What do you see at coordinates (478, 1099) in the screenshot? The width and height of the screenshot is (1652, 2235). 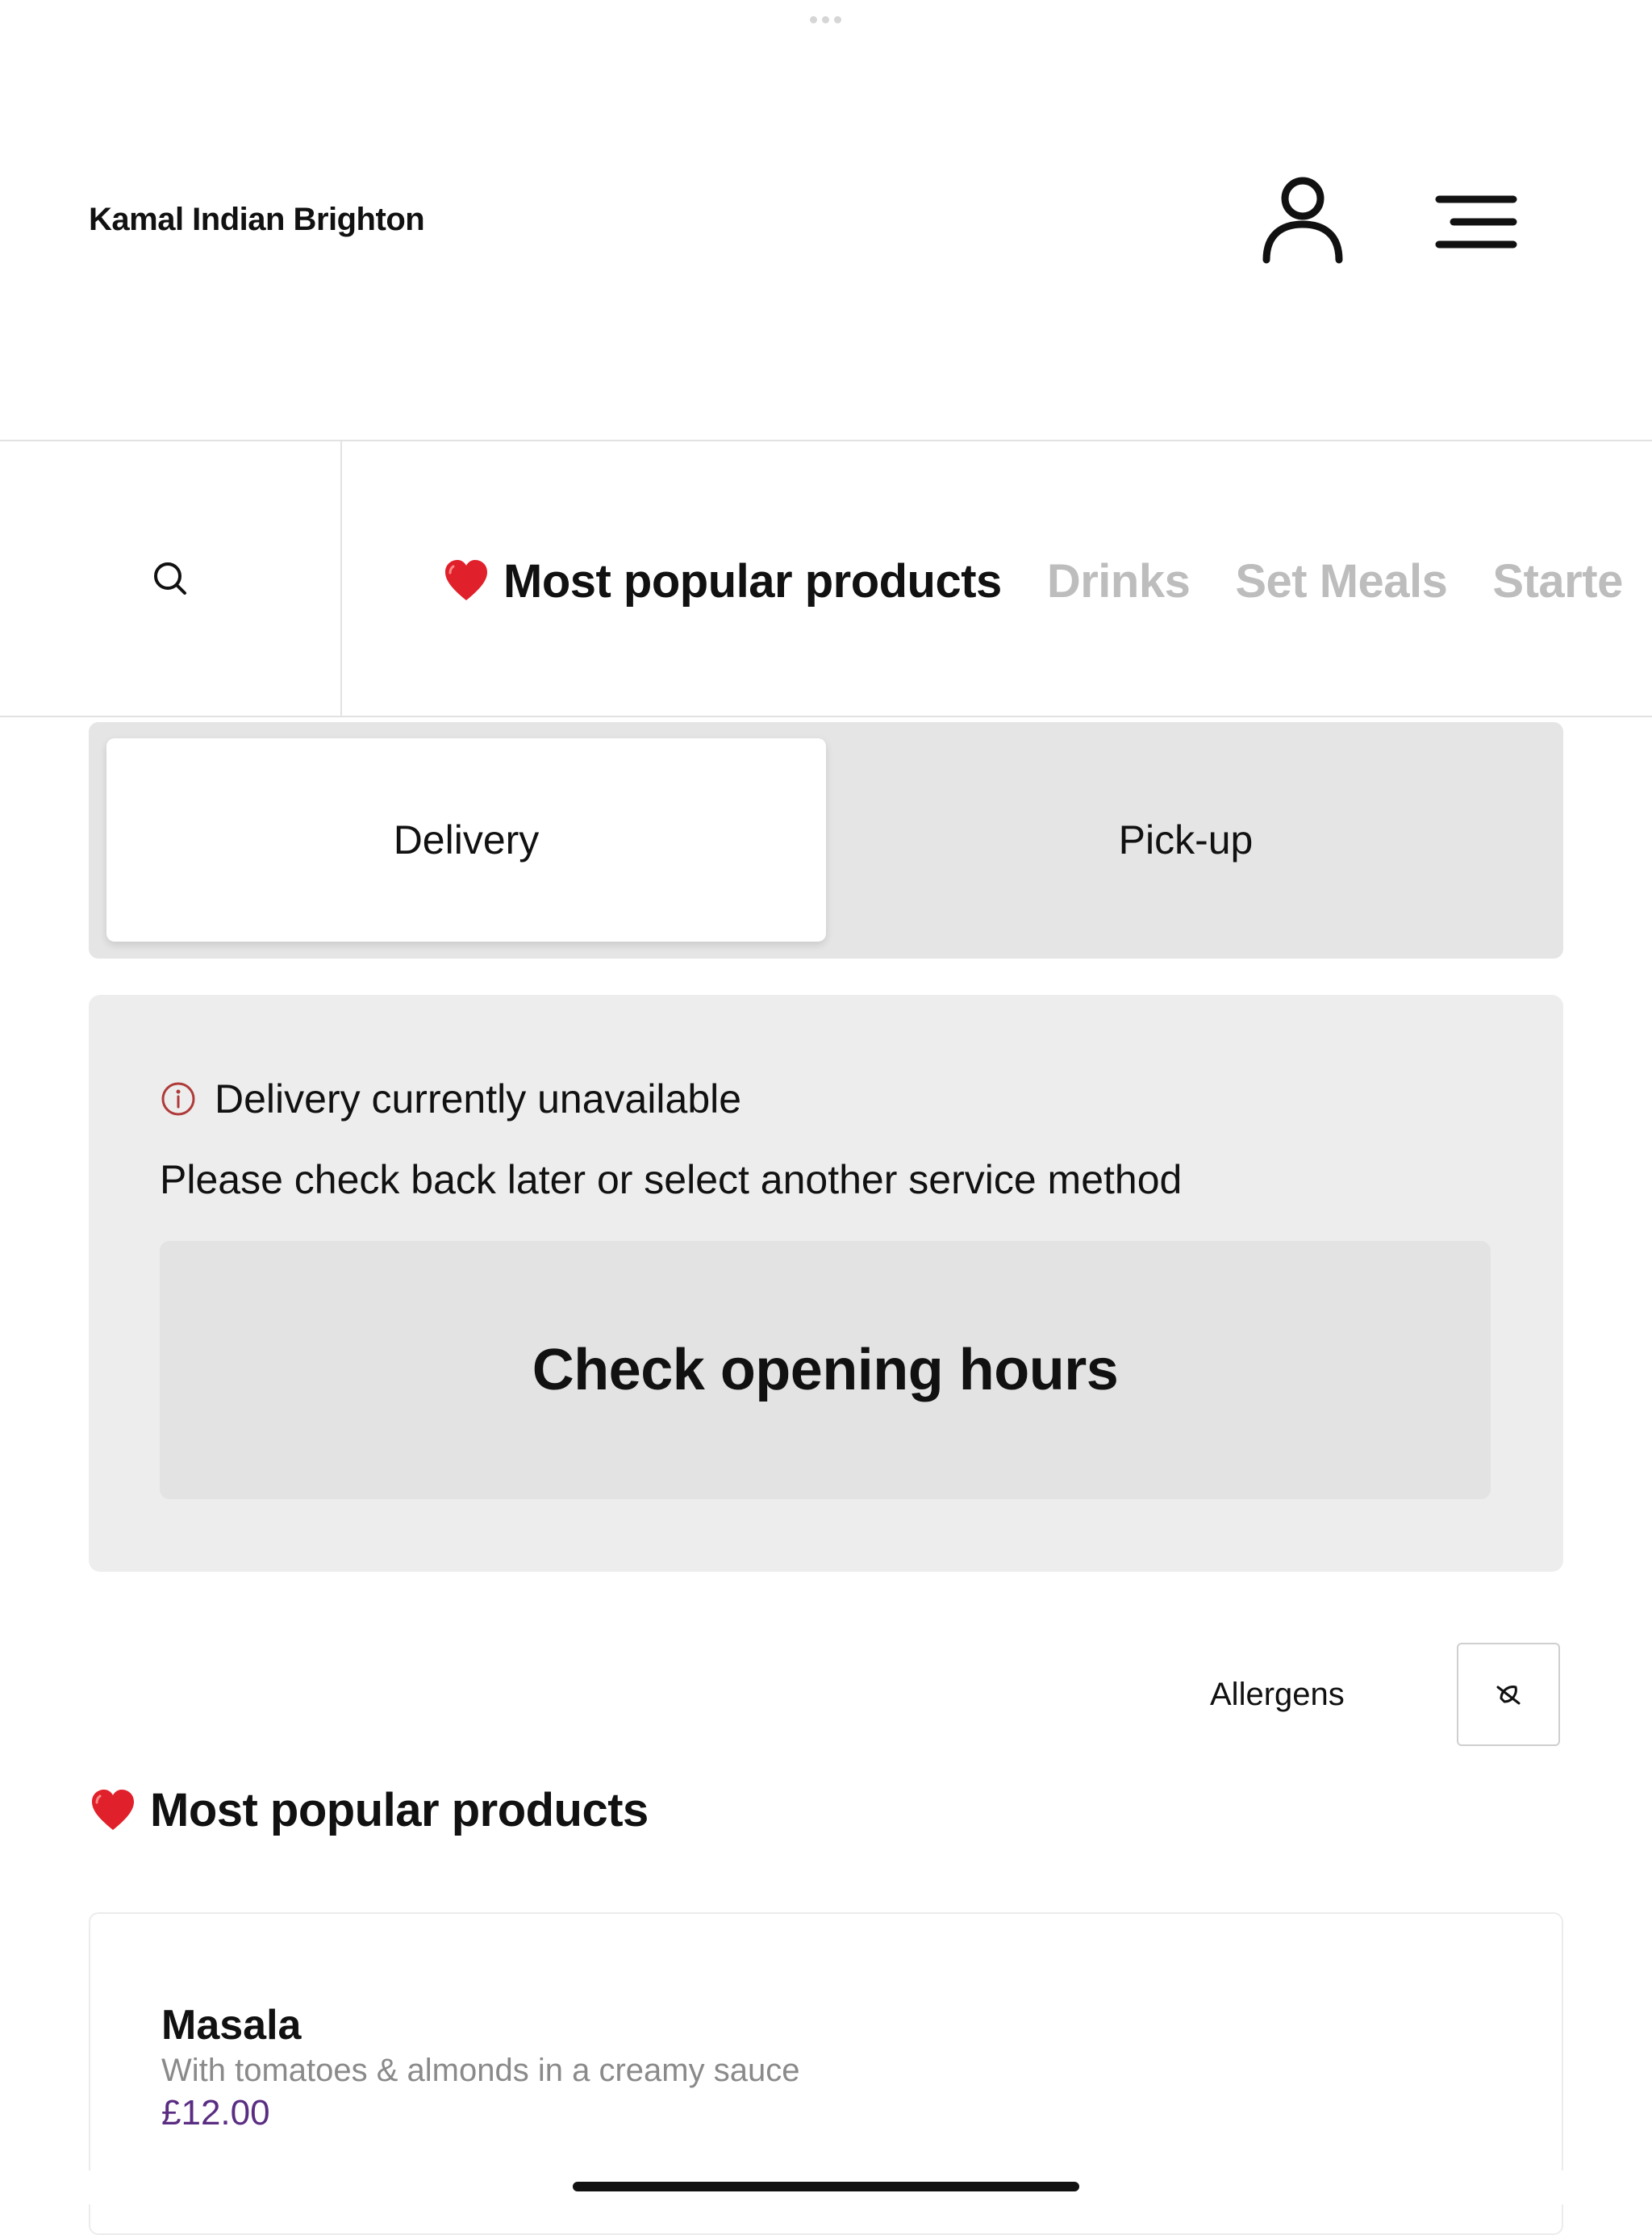 I see `notice-title: Delivery currently unavailable` at bounding box center [478, 1099].